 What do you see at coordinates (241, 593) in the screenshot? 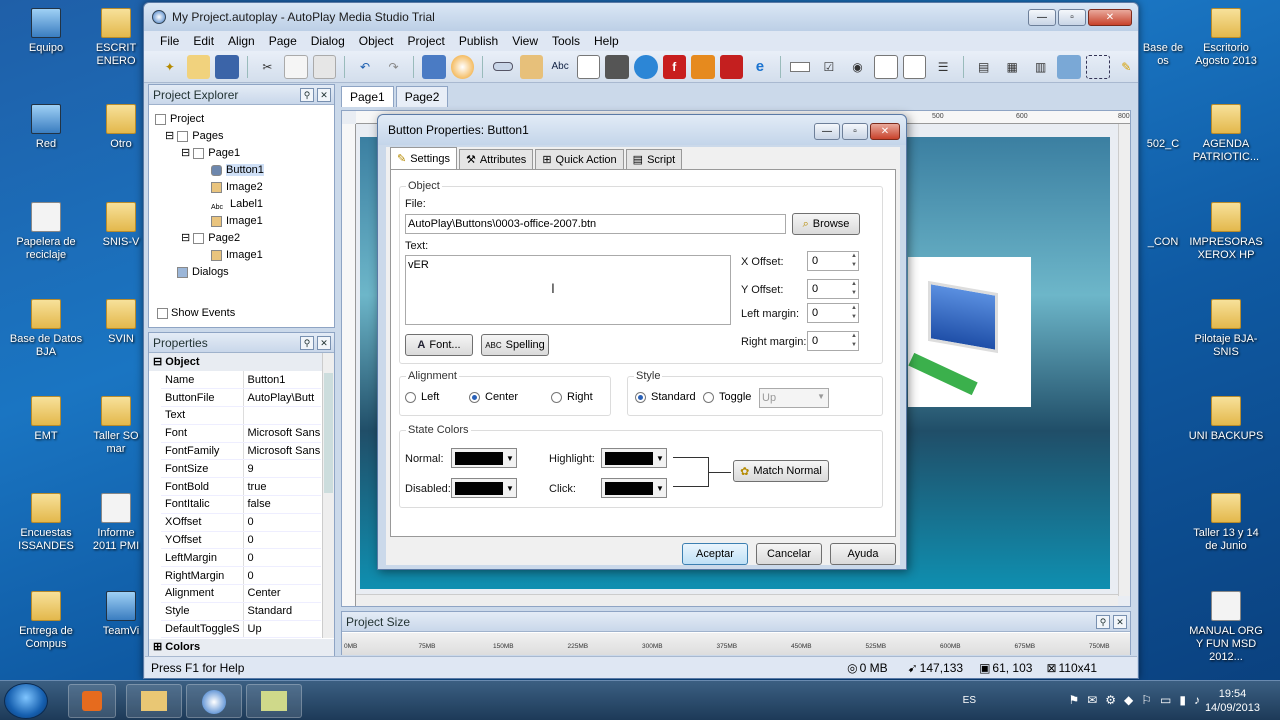
I see `property-row: Alignment Center` at bounding box center [241, 593].